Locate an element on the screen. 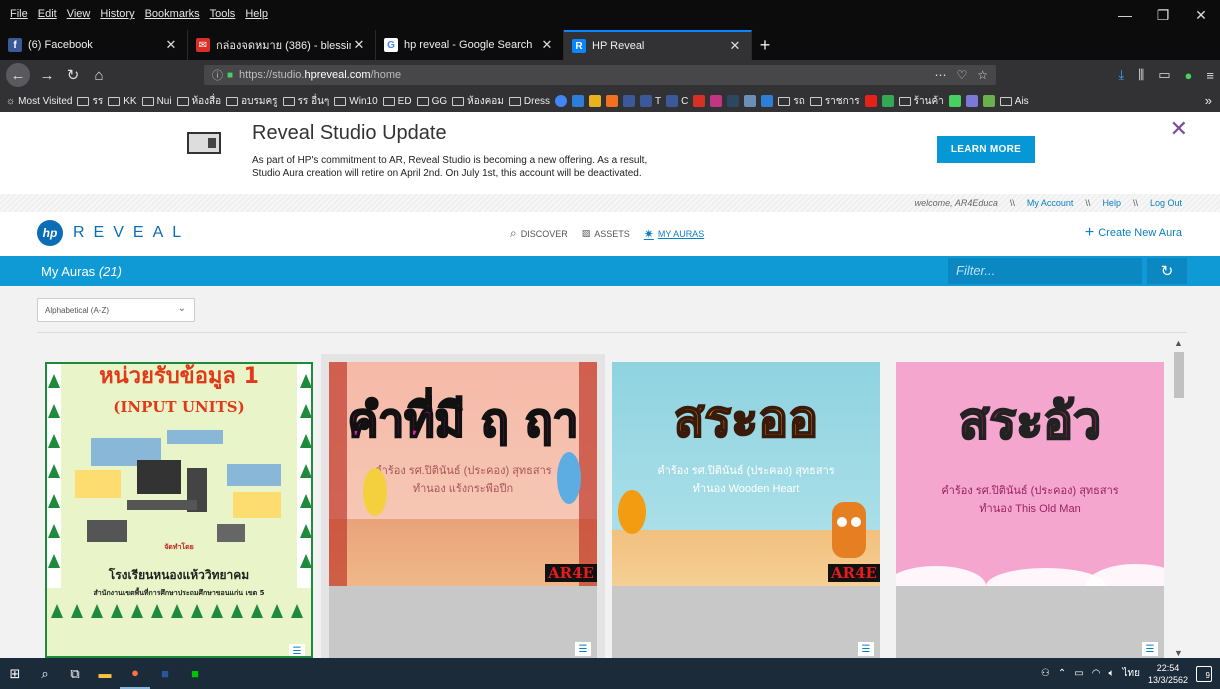  volume-icon: 🔈︎ is located at coordinates (1111, 673).